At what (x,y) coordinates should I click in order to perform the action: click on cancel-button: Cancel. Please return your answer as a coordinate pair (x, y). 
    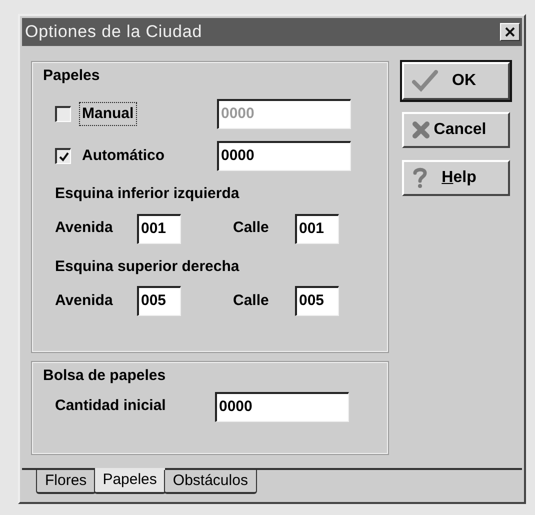
    Looking at the image, I should click on (456, 130).